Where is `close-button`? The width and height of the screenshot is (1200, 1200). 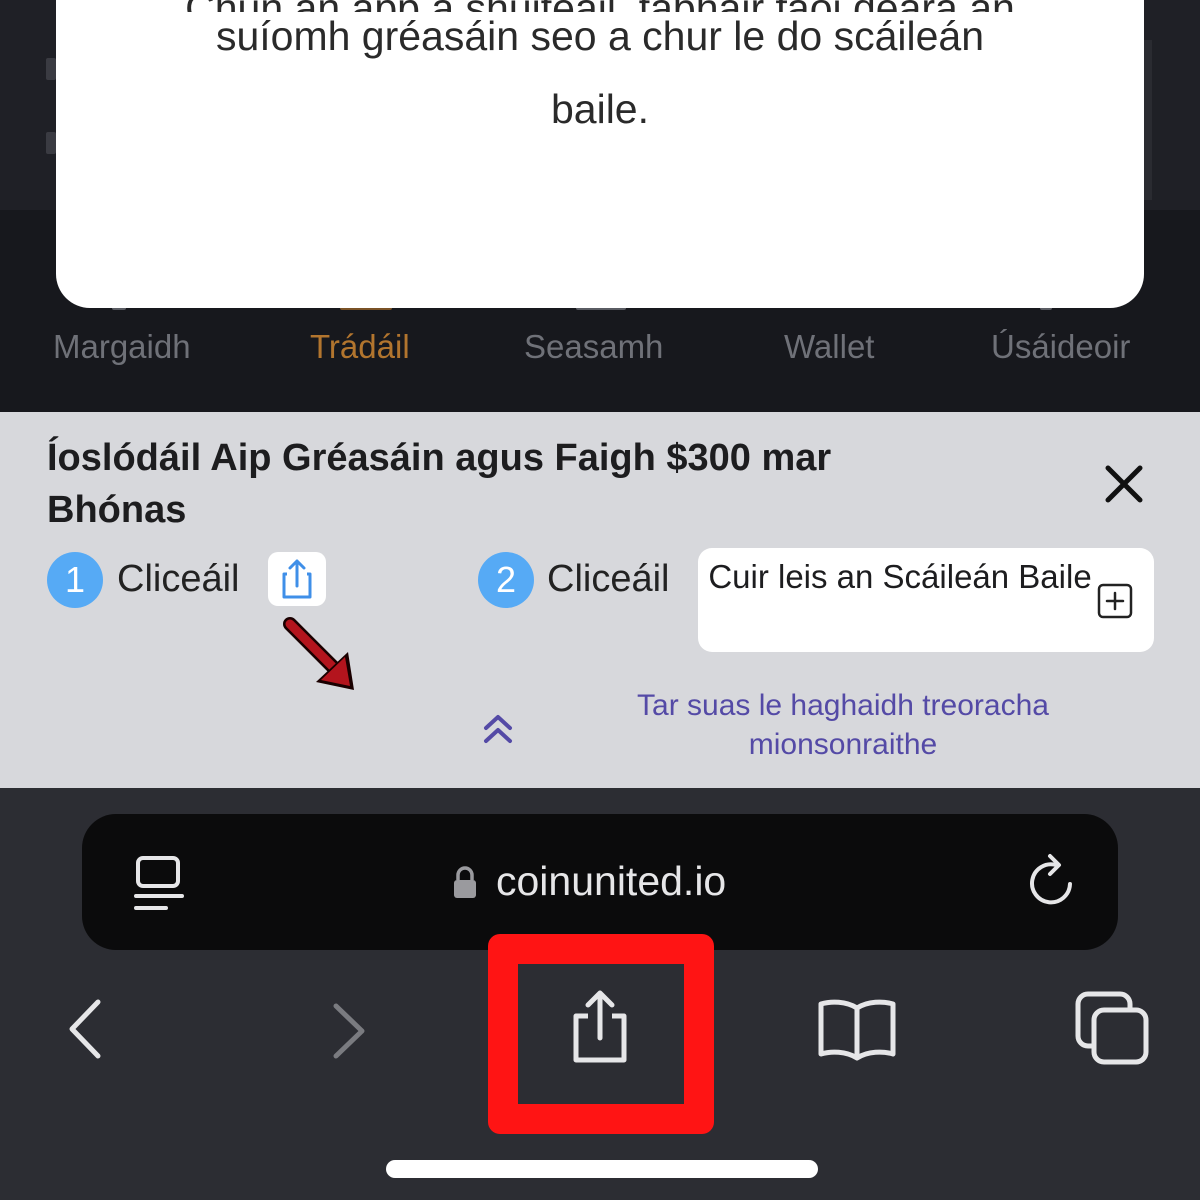
close-button is located at coordinates (1124, 484).